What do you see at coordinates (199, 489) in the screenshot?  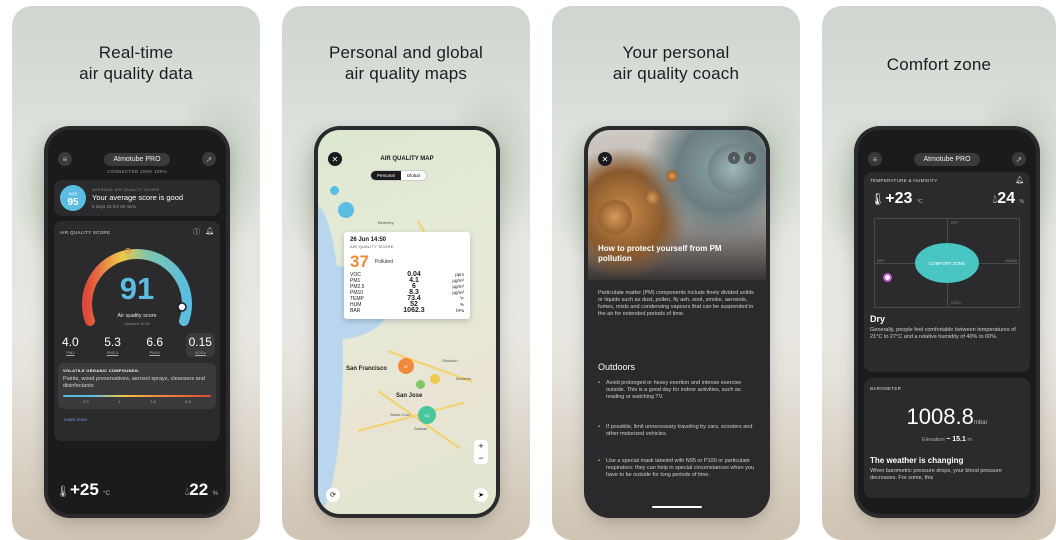 I see `humidity-value: 22` at bounding box center [199, 489].